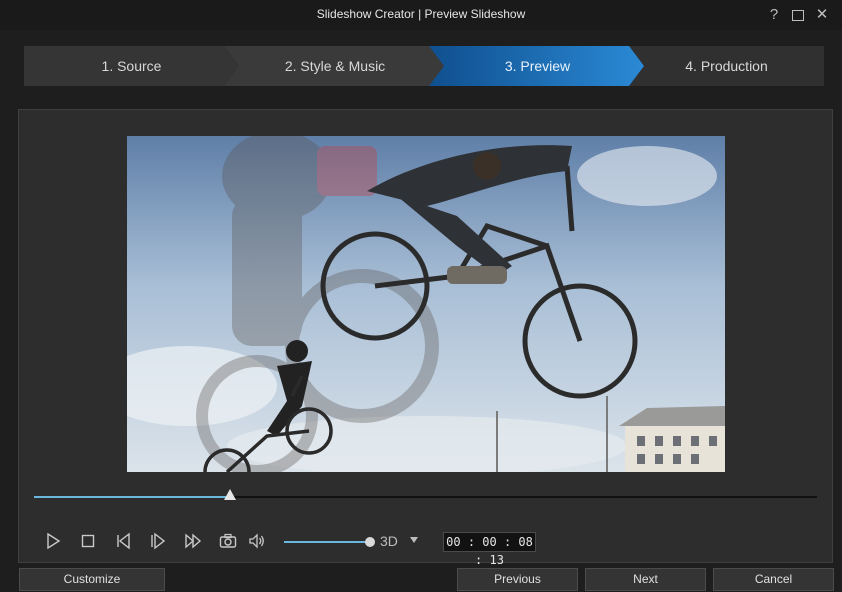  I want to click on timecode-display: 00 : 00 : 08 : 13, so click(489, 549).